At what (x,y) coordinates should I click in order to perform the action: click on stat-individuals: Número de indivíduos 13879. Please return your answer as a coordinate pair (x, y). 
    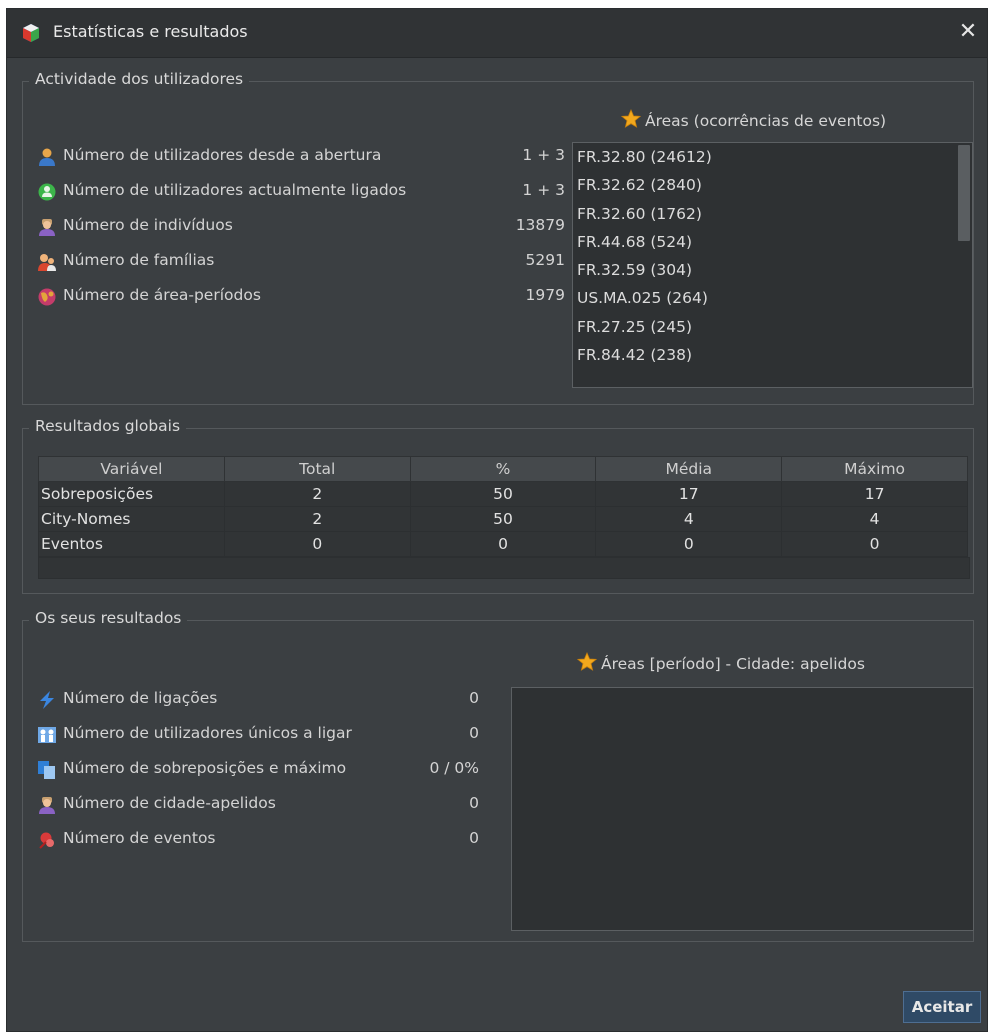
    Looking at the image, I should click on (307, 227).